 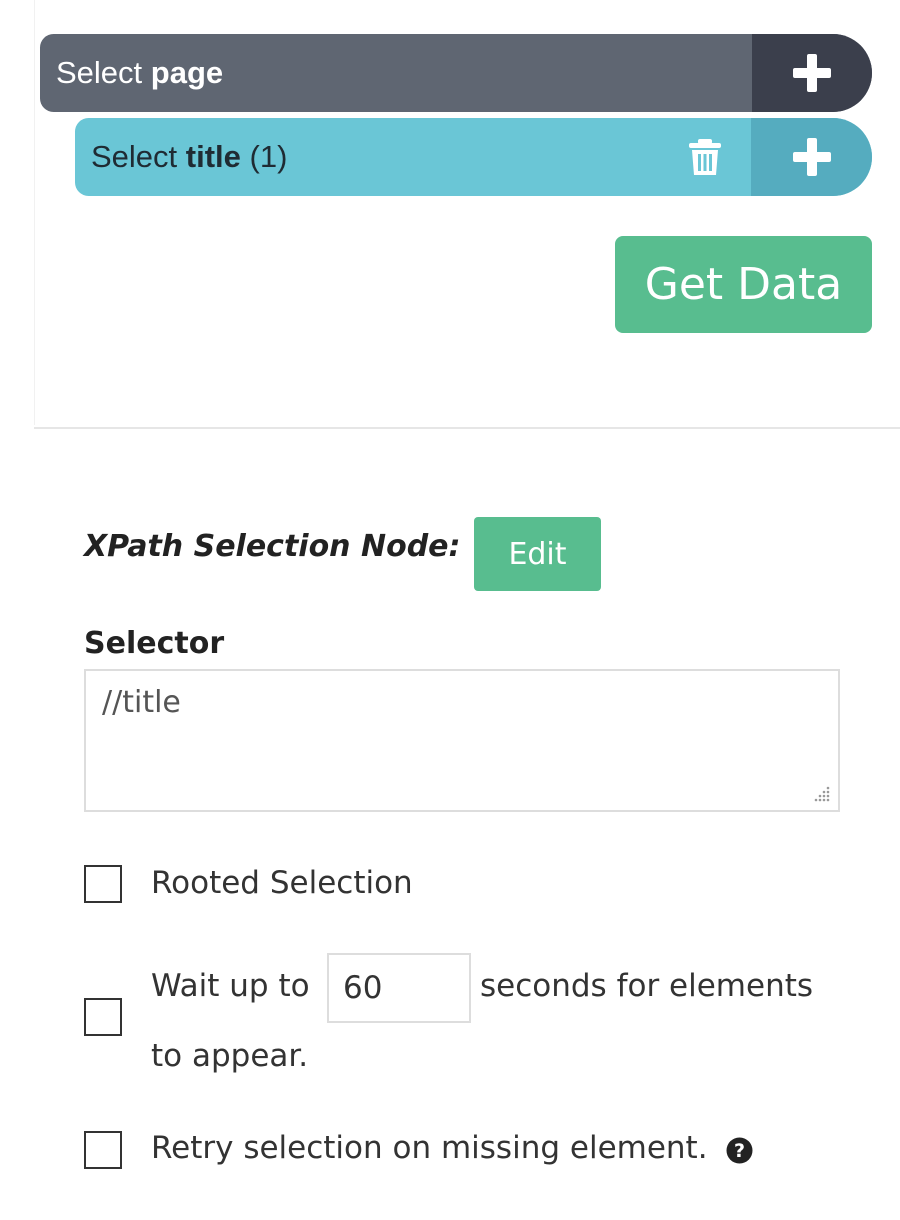 What do you see at coordinates (103, 1150) in the screenshot?
I see `retry-selection-checkbox` at bounding box center [103, 1150].